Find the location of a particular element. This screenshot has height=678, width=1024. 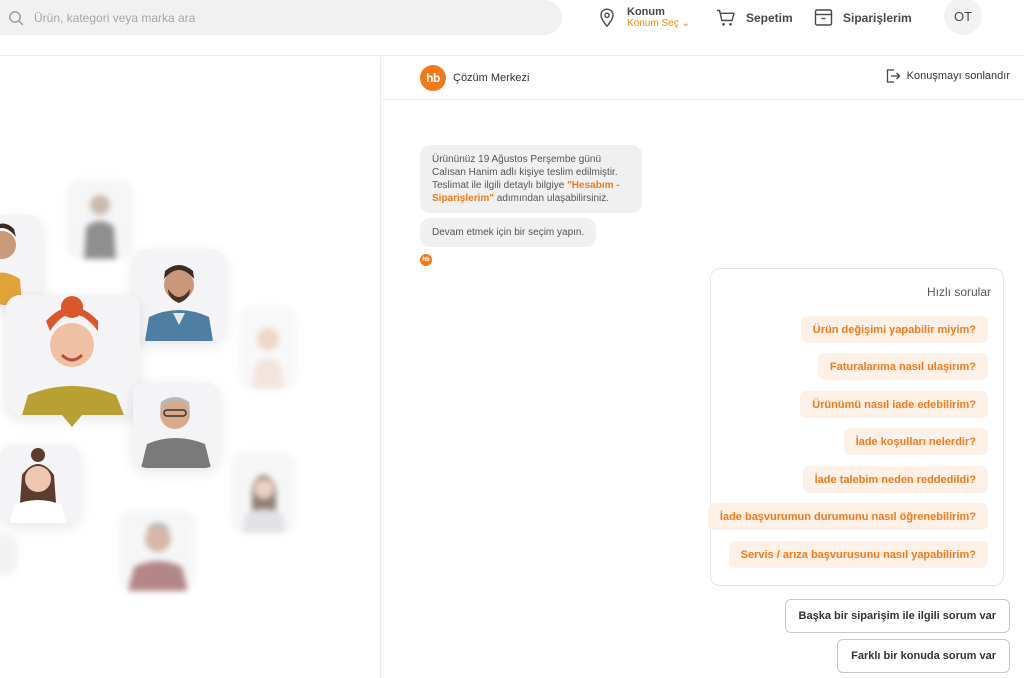

brand-logo: hb is located at coordinates (433, 78).